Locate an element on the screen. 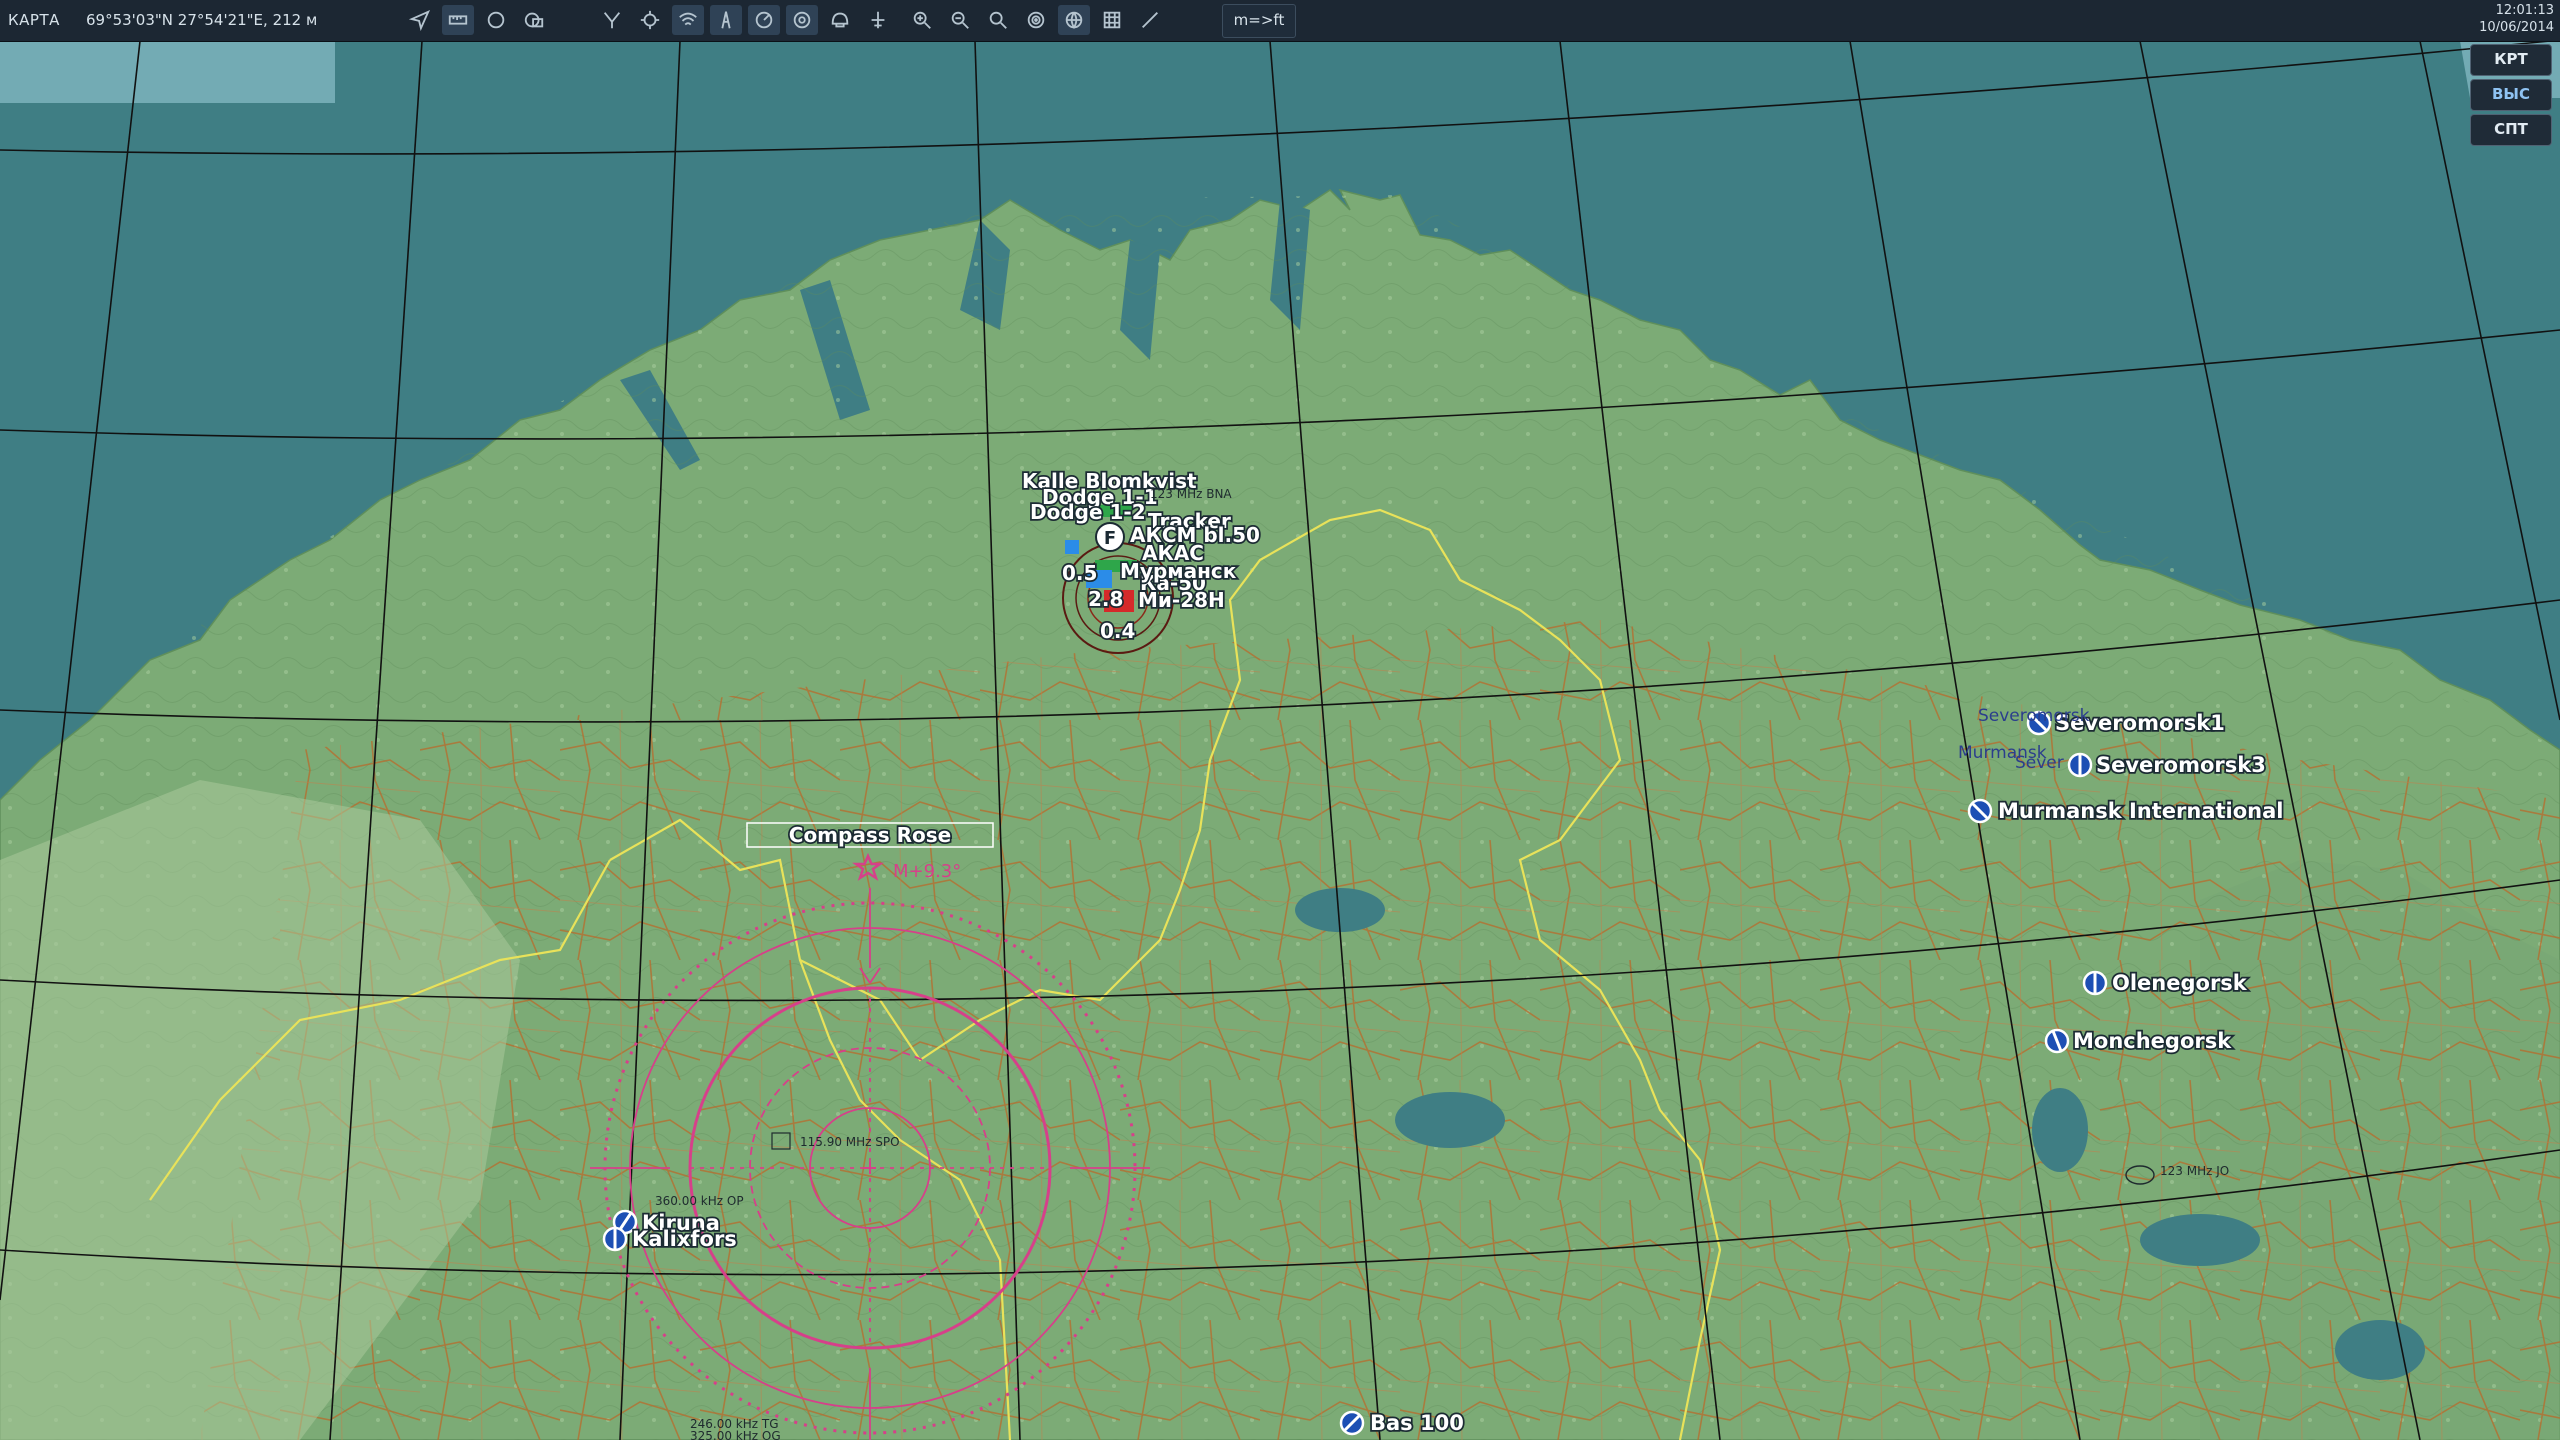 This screenshot has width=2560, height=1440. unit-marker is located at coordinates (1072, 547).